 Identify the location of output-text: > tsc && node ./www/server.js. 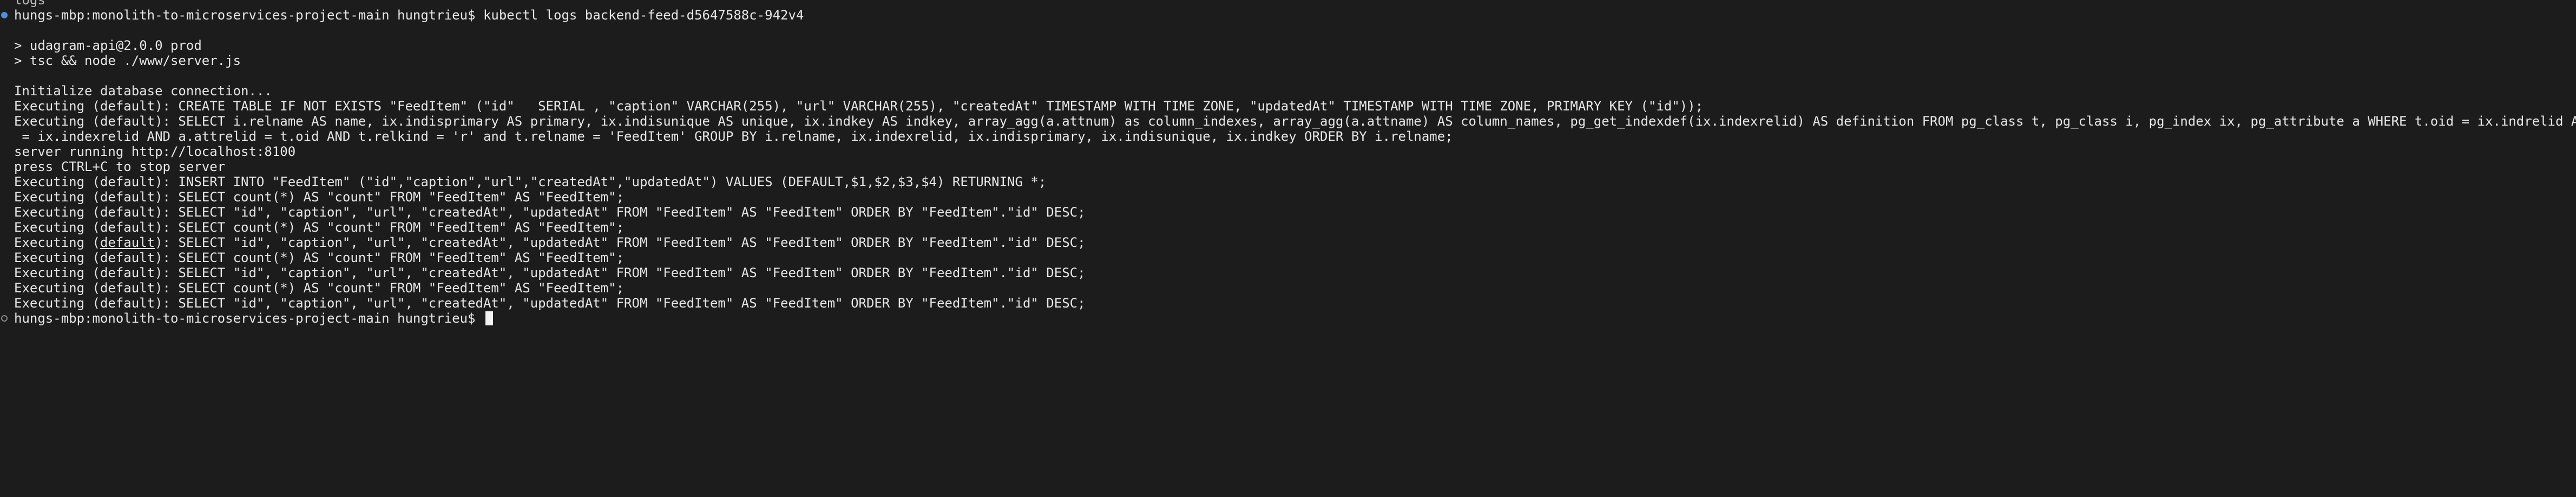
(127, 60).